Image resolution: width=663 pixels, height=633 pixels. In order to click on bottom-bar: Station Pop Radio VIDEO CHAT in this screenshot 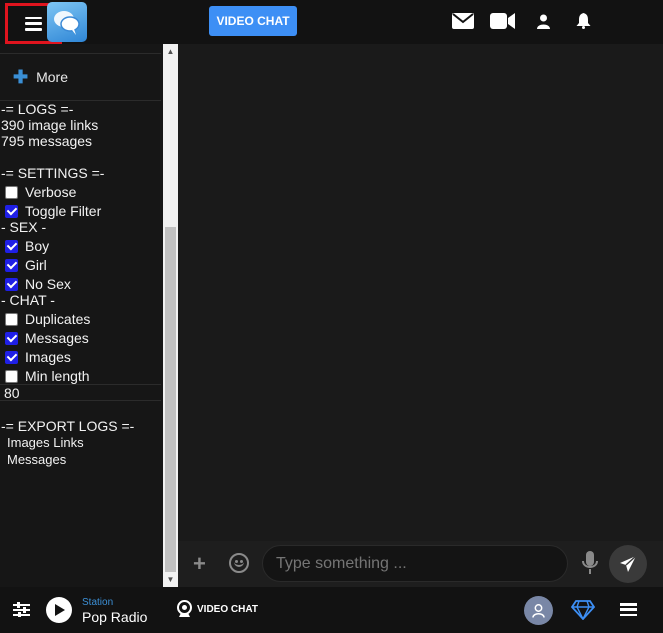, I will do `click(331, 610)`.